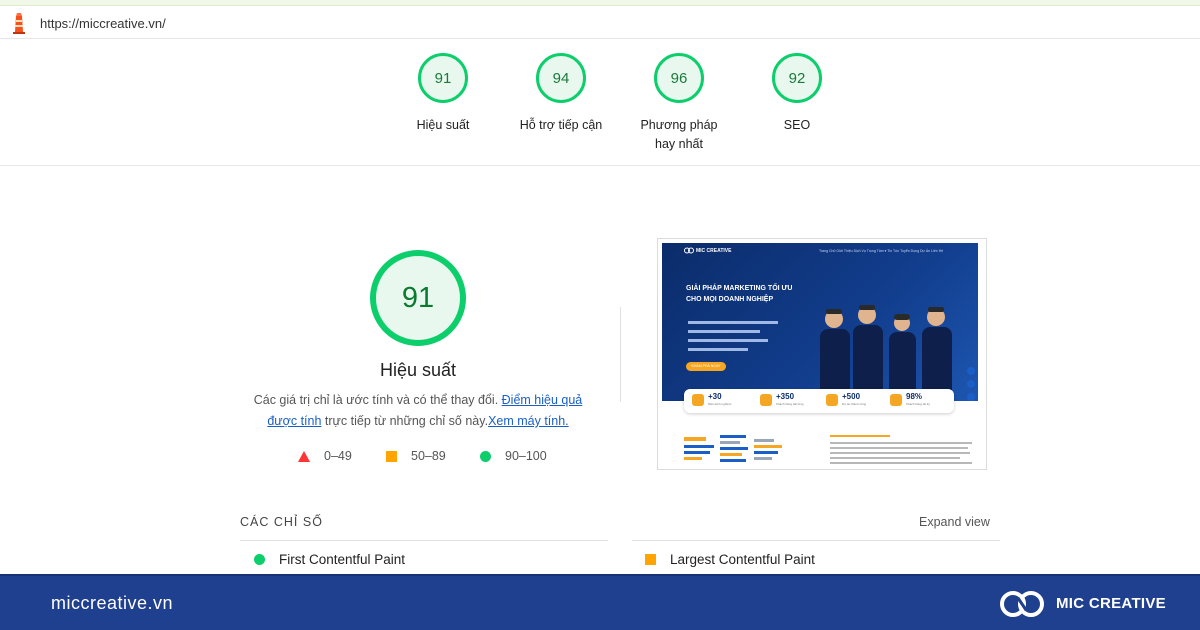 Image resolution: width=1200 pixels, height=630 pixels. What do you see at coordinates (561, 125) in the screenshot?
I see `gauge-label: Hỗ trợ tiếp cận` at bounding box center [561, 125].